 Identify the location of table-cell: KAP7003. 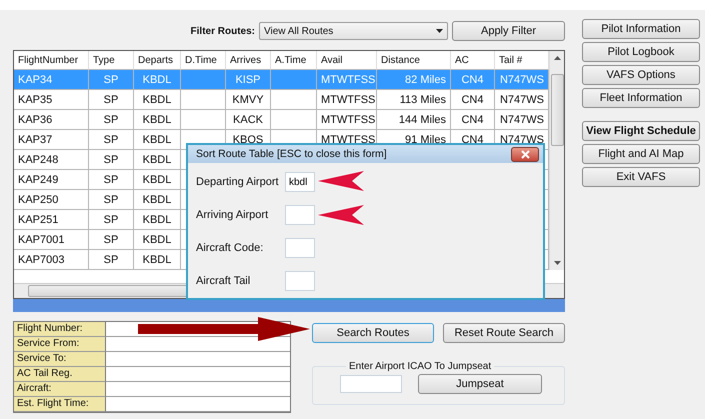
(51, 260).